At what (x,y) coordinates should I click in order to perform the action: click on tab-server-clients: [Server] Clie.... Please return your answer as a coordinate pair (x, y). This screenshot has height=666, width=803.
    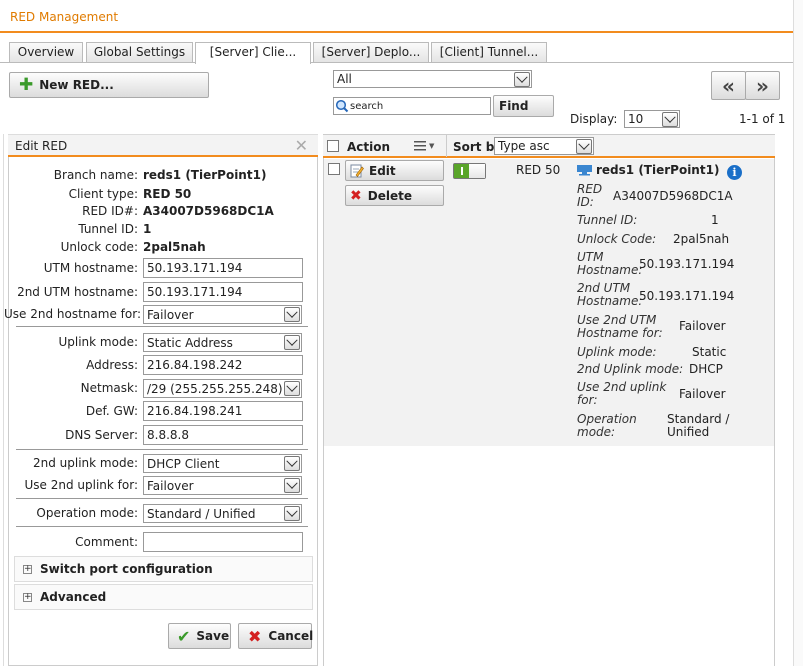
    Looking at the image, I should click on (253, 53).